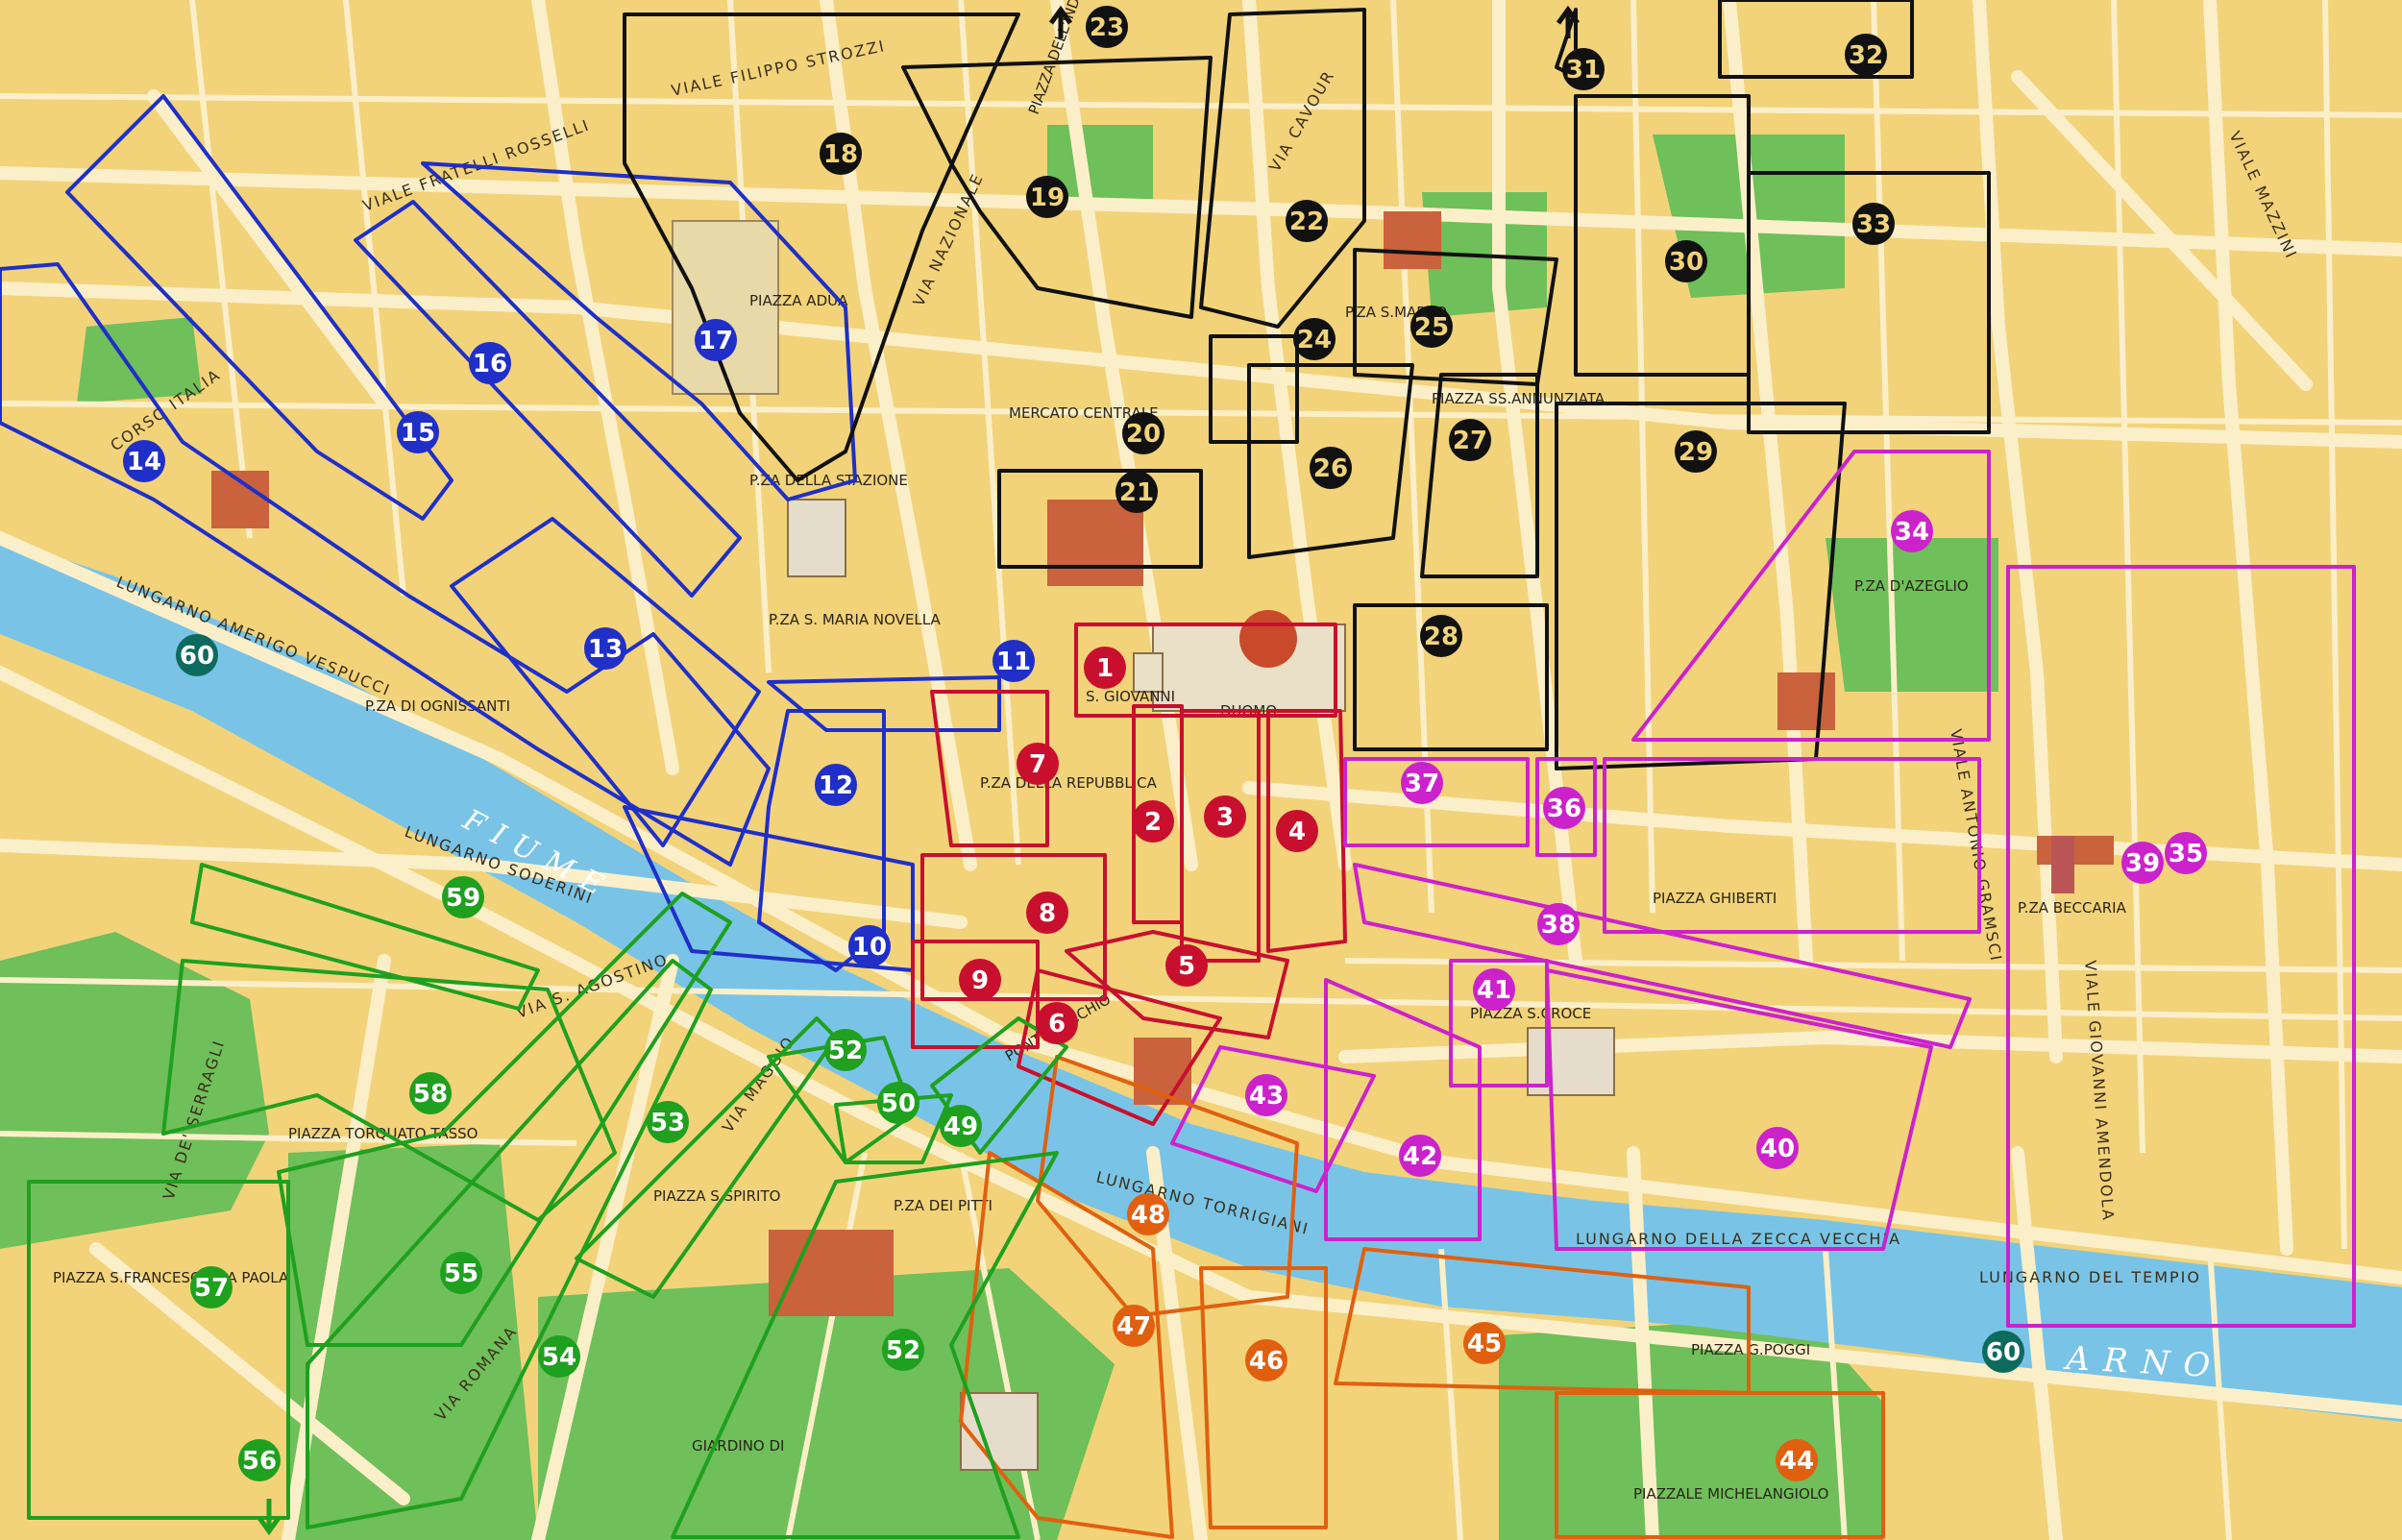 This screenshot has height=1540, width=2402. I want to click on zone-badge-46: 46, so click(1266, 1360).